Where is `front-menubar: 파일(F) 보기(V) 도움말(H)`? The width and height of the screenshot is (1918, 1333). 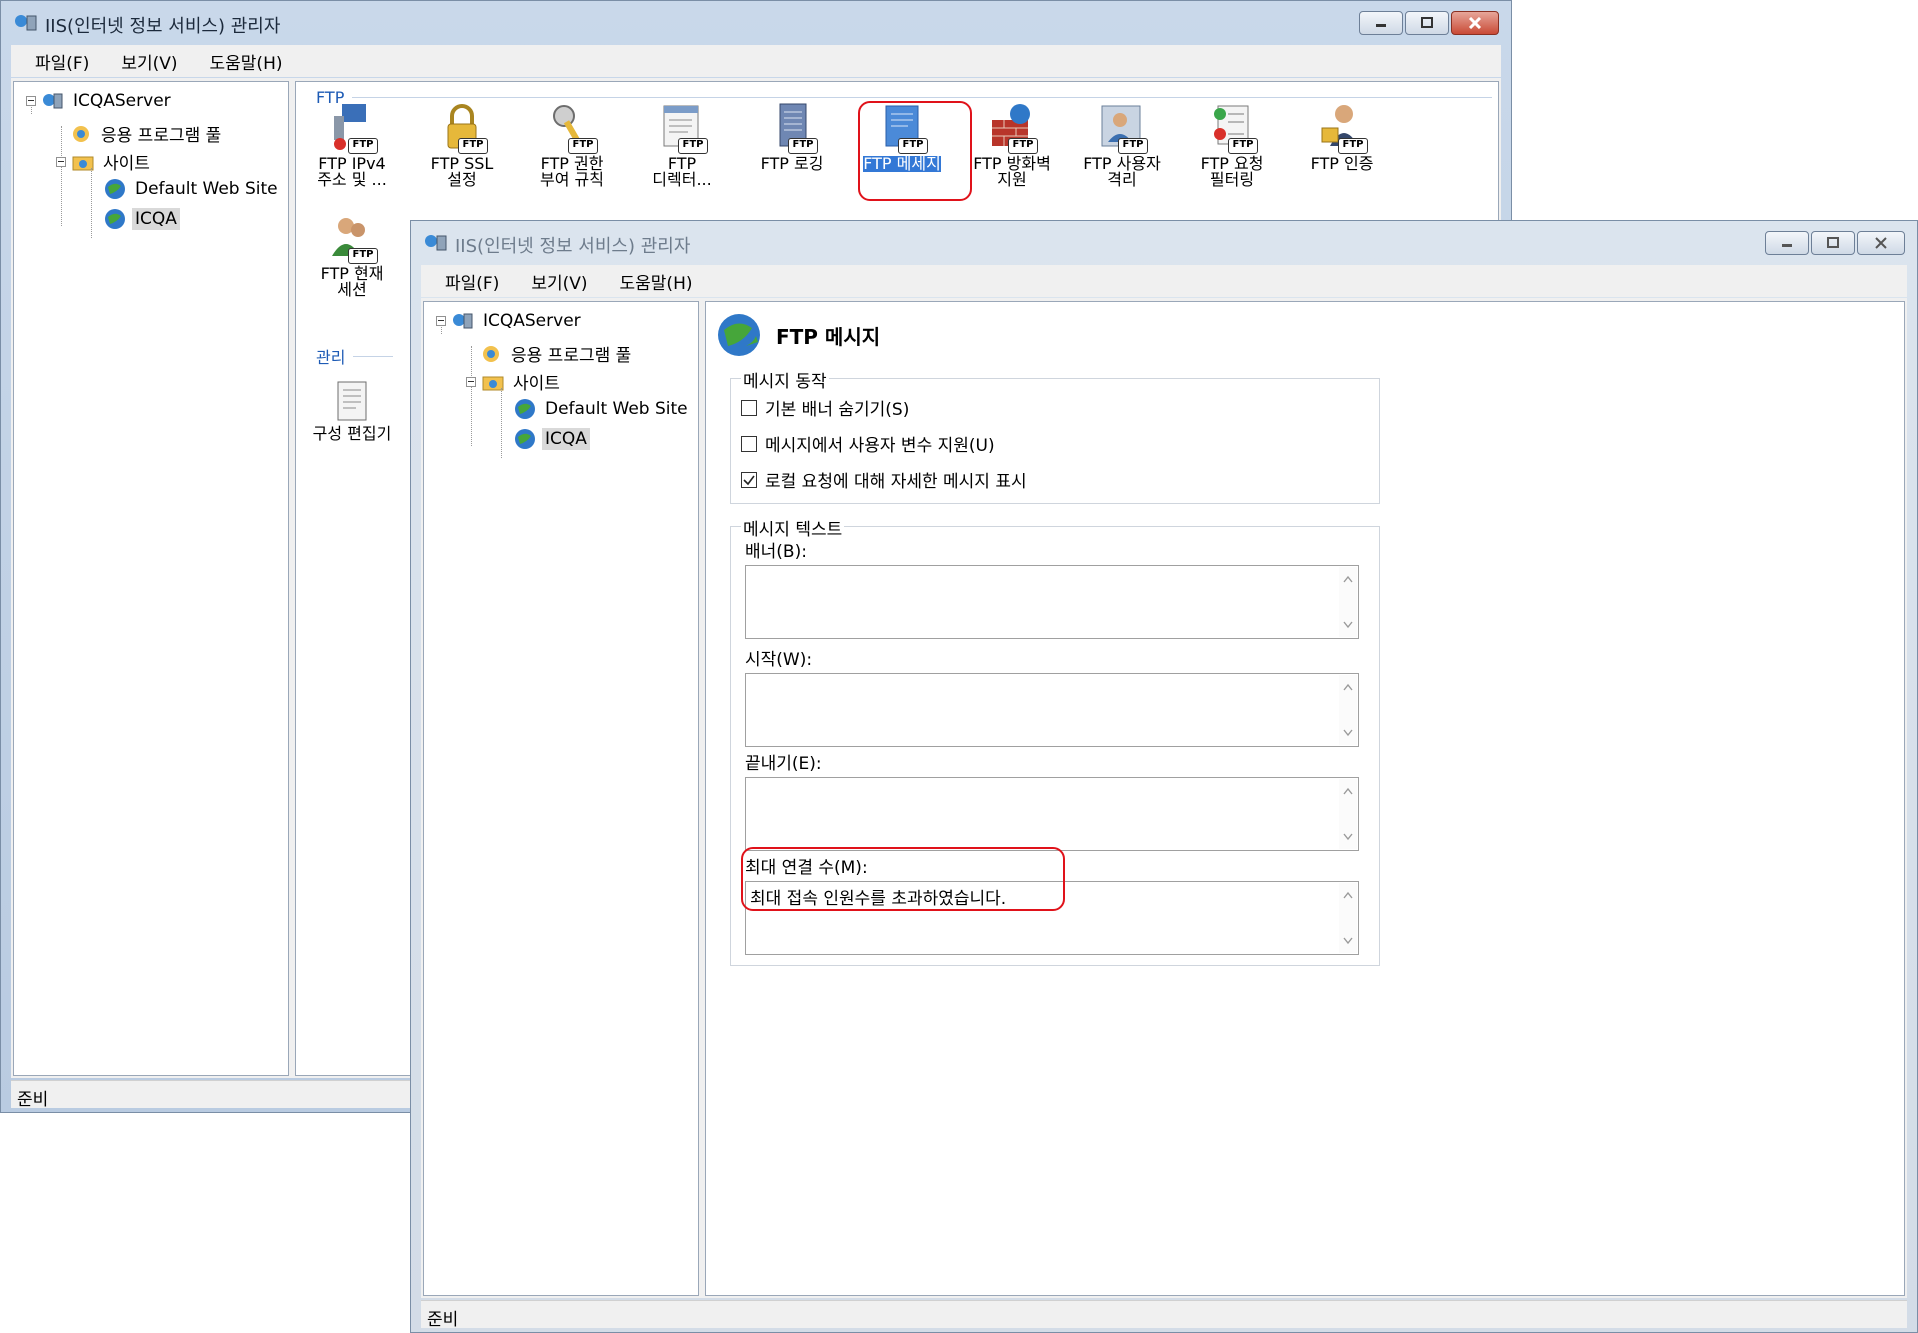
front-menubar: 파일(F) 보기(V) 도움말(H) is located at coordinates (1164, 281).